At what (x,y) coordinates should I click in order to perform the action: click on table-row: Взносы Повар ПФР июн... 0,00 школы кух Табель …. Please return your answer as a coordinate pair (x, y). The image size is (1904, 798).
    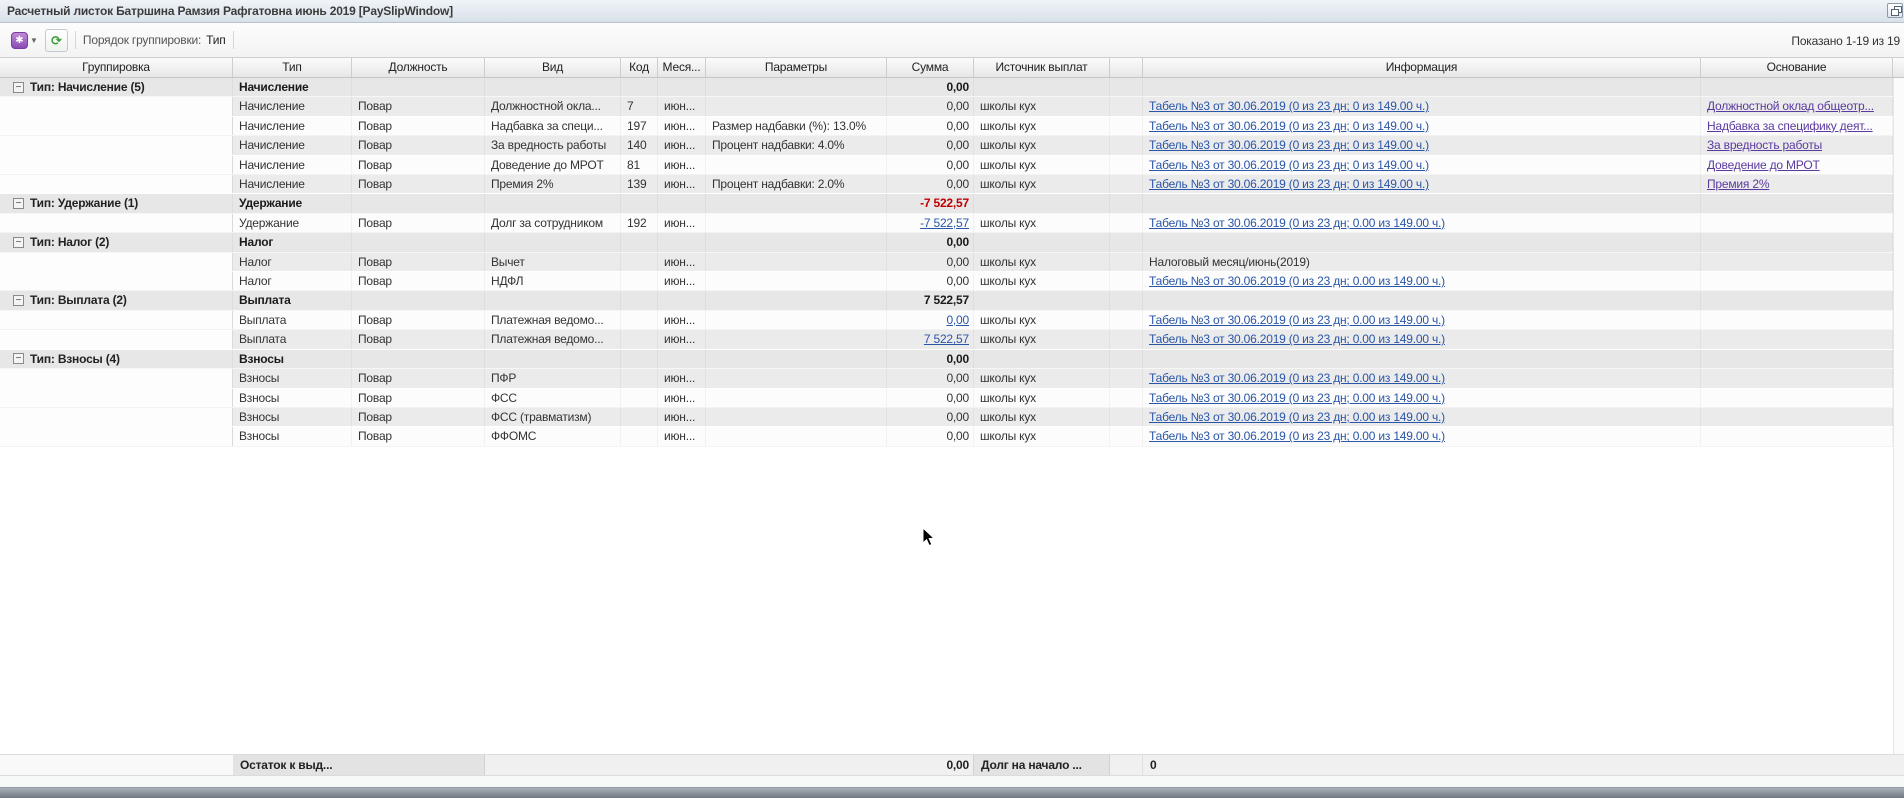
    Looking at the image, I should click on (946, 379).